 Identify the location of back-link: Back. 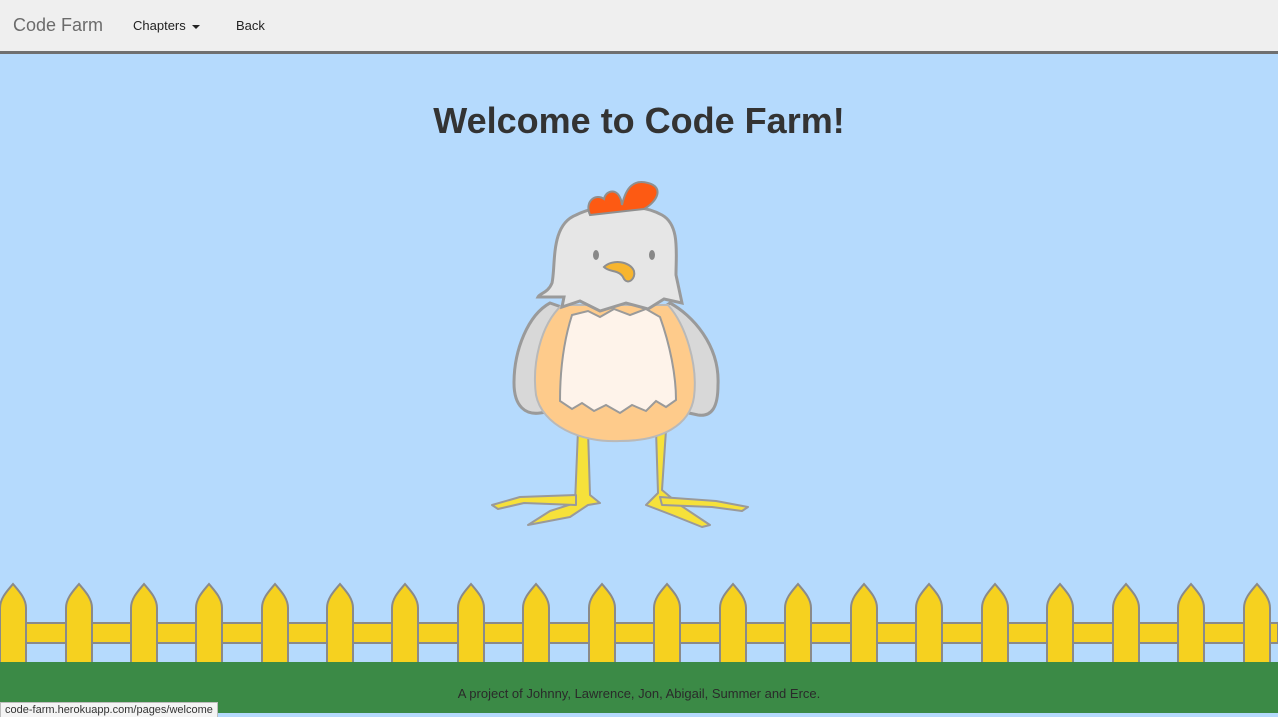
(250, 25).